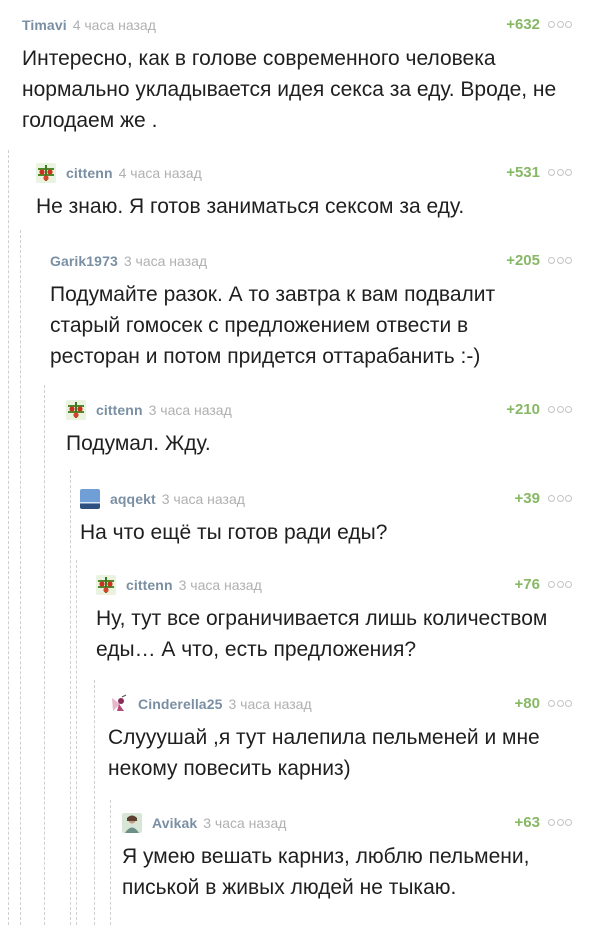 The width and height of the screenshot is (600, 925). Describe the element at coordinates (138, 443) in the screenshot. I see `comment-text: Подумал. Жду.` at that location.